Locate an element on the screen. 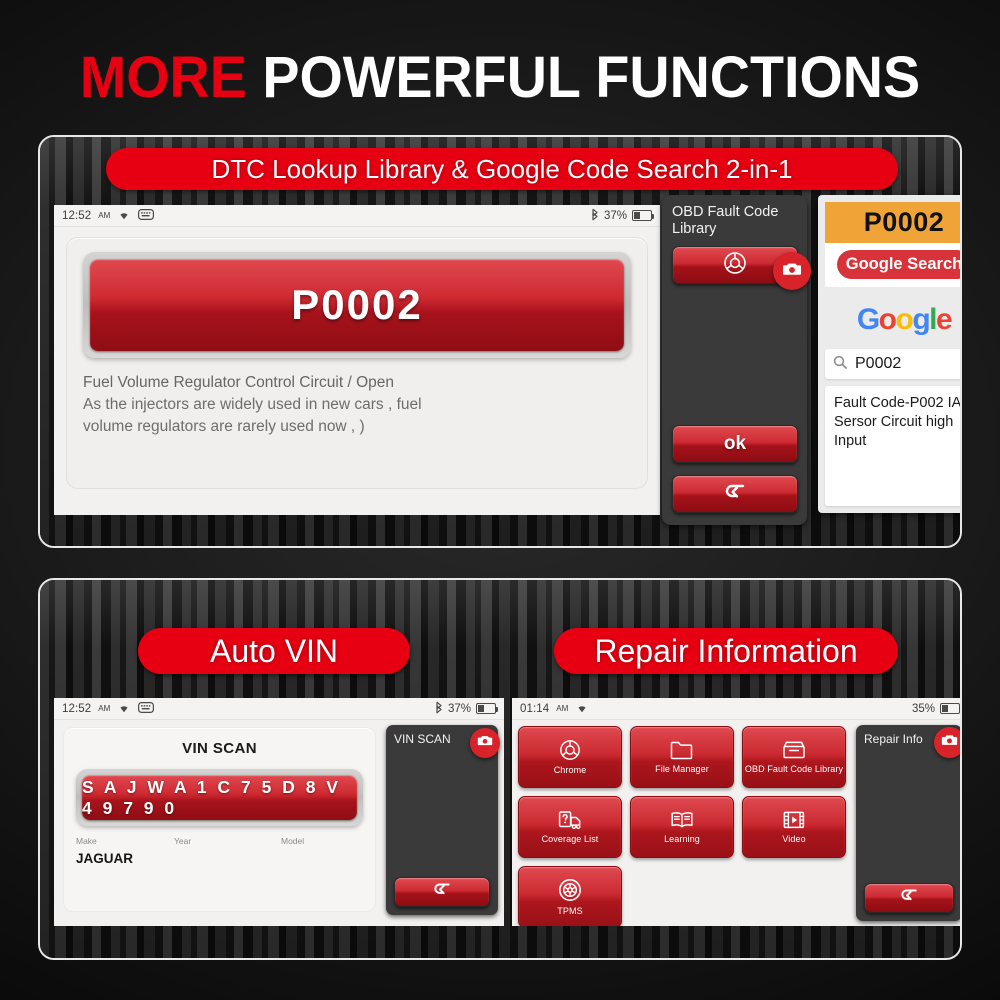 The image size is (1000, 1000). ok-button-label: ok is located at coordinates (735, 443).